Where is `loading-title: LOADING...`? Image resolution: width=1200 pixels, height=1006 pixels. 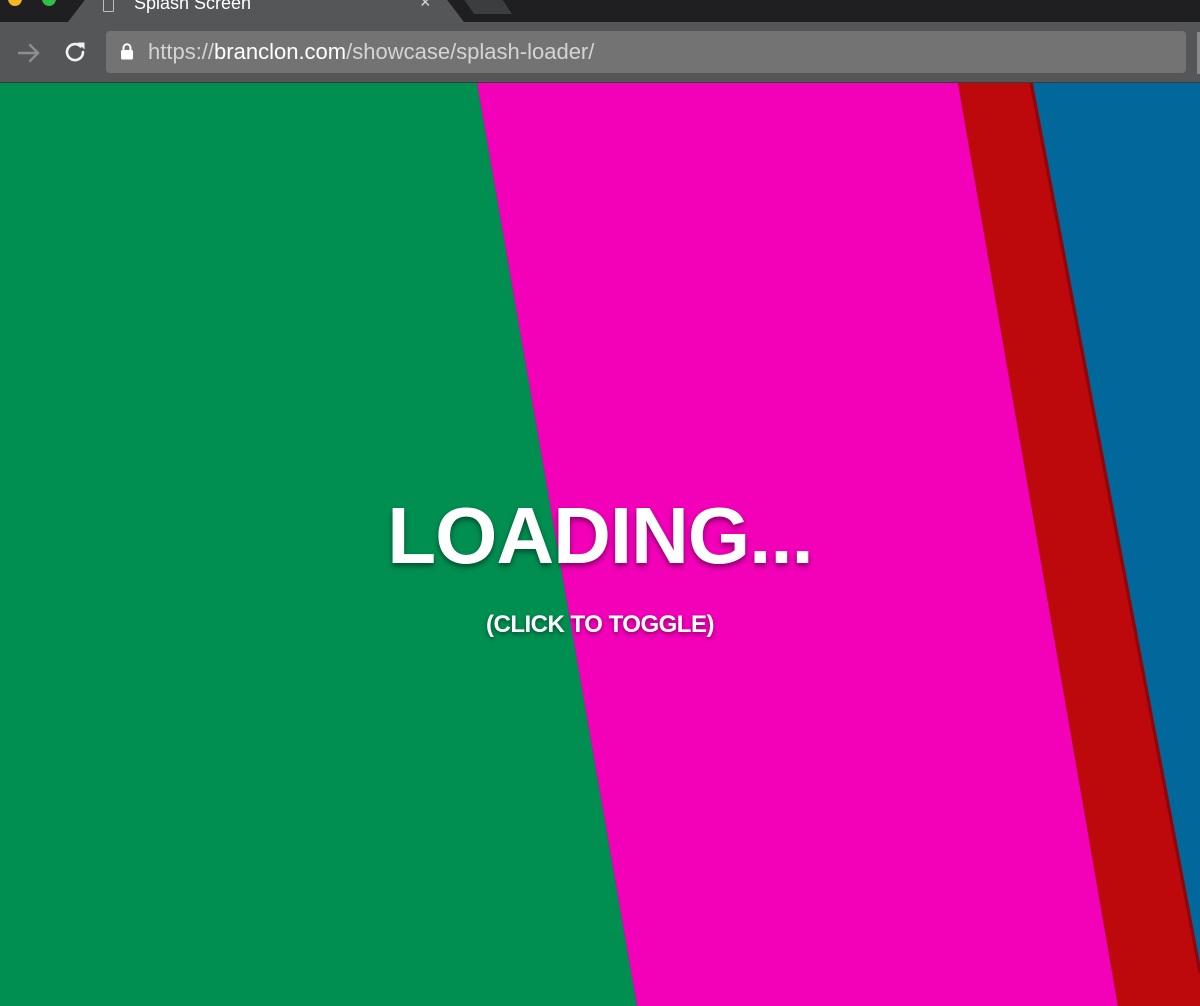
loading-title: LOADING... is located at coordinates (600, 535).